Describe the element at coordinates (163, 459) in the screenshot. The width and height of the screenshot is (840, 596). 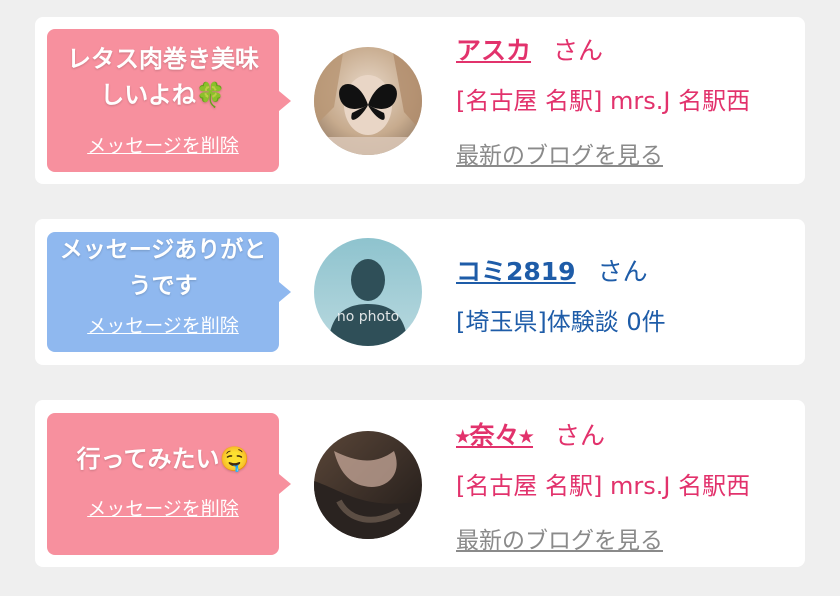
I see `message-text: 行ってみたい🤤` at that location.